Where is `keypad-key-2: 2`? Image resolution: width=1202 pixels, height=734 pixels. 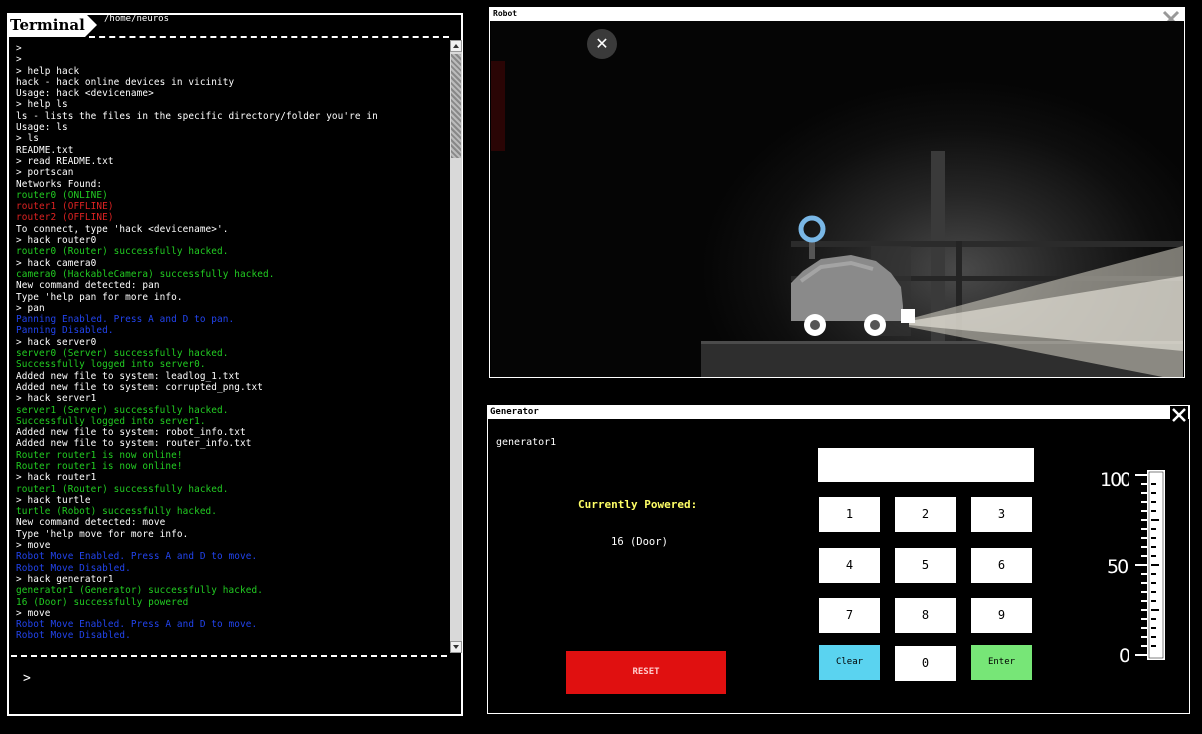 keypad-key-2: 2 is located at coordinates (925, 514).